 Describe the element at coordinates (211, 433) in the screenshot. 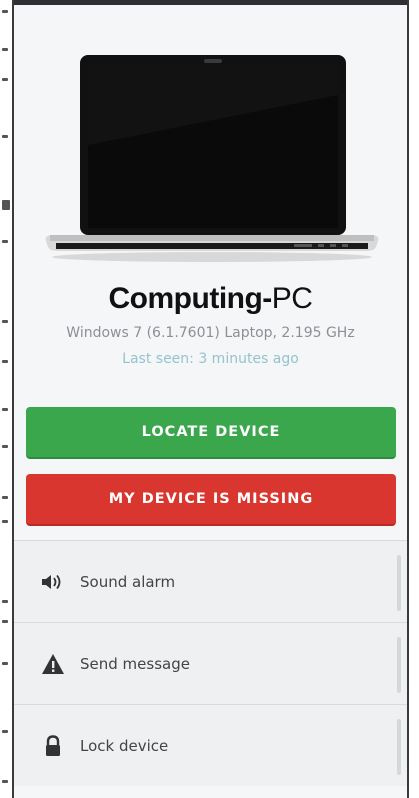

I see `locate-device-button: LOCATE DEVICE` at that location.